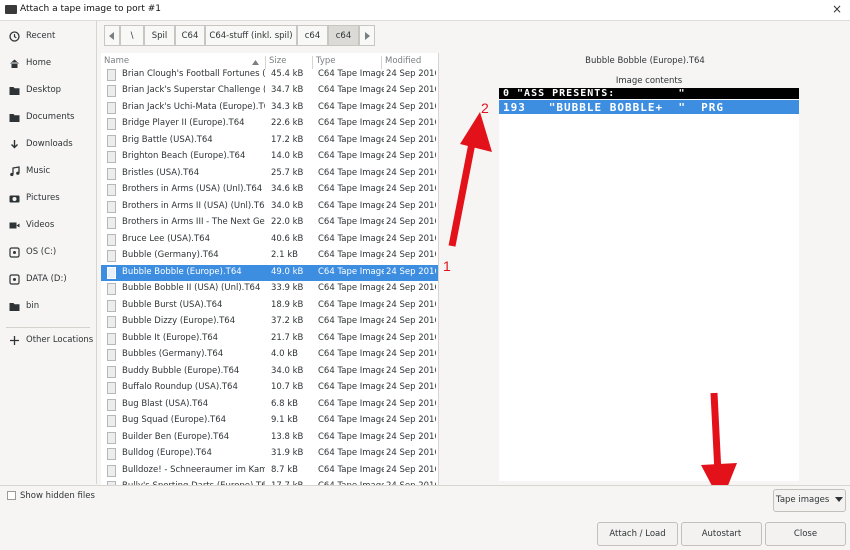 The image size is (850, 550). I want to click on file-name: Brothers in Arms (USA) (Unl).T64, so click(192, 189).